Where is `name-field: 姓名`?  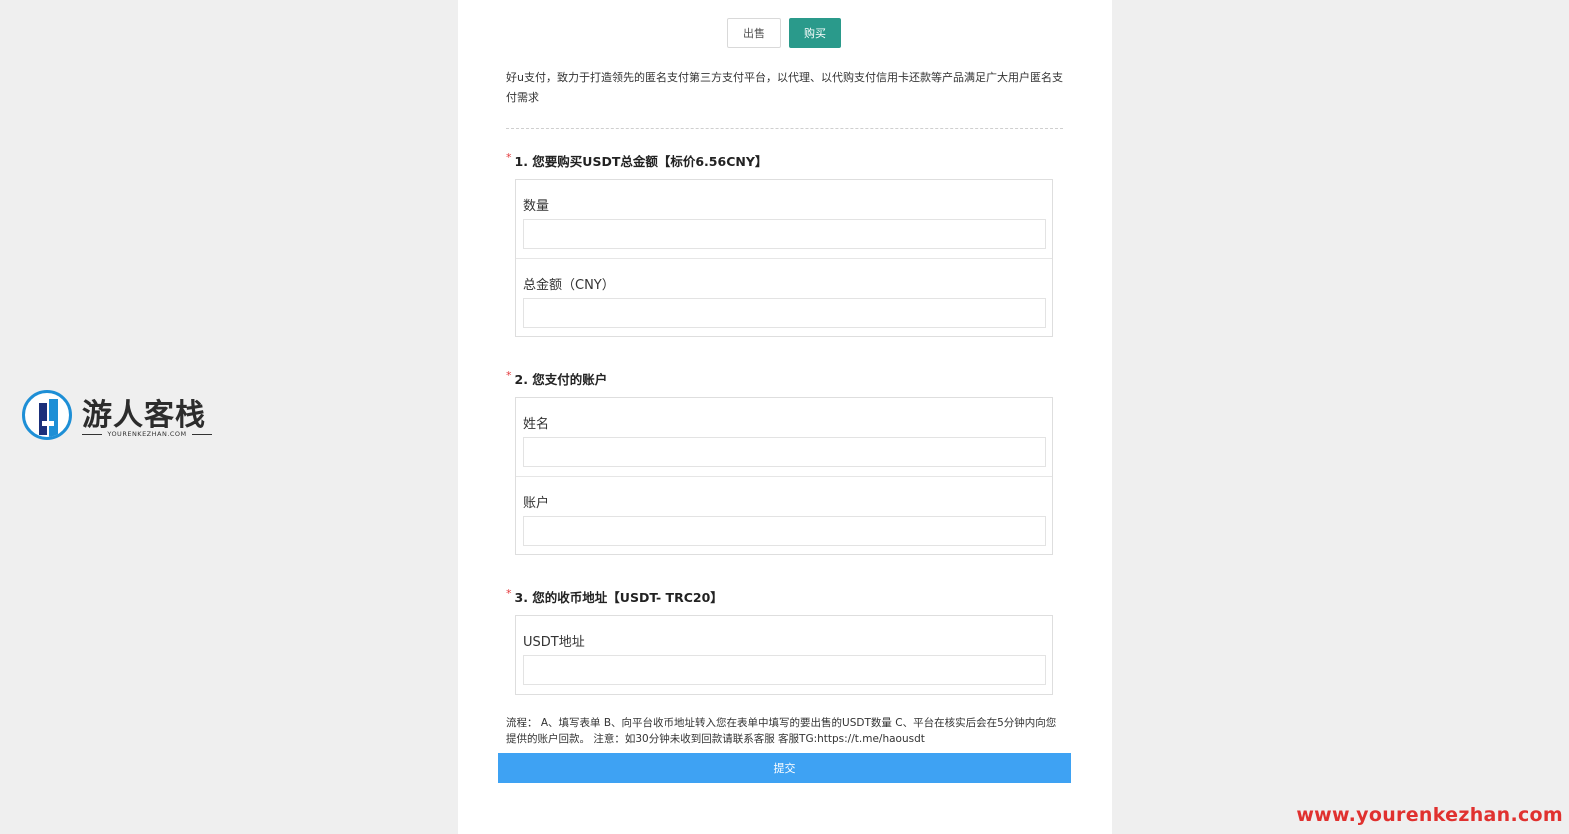
name-field: 姓名 is located at coordinates (784, 437).